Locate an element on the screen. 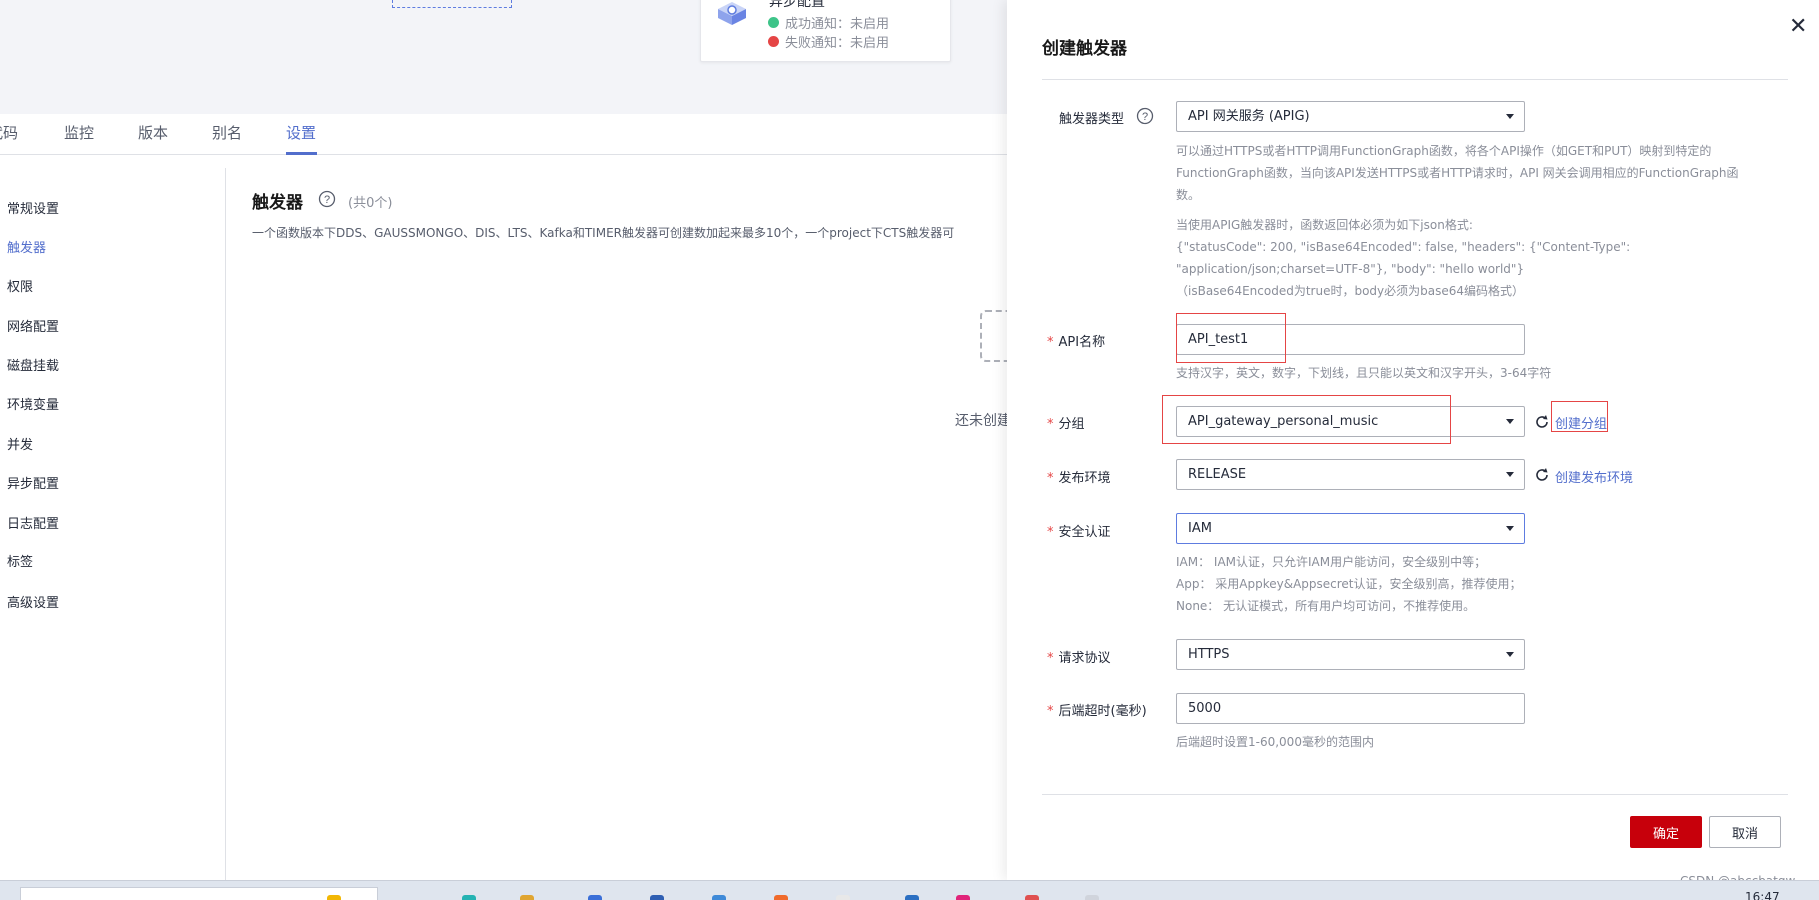  tab-version: 版本 is located at coordinates (153, 132).